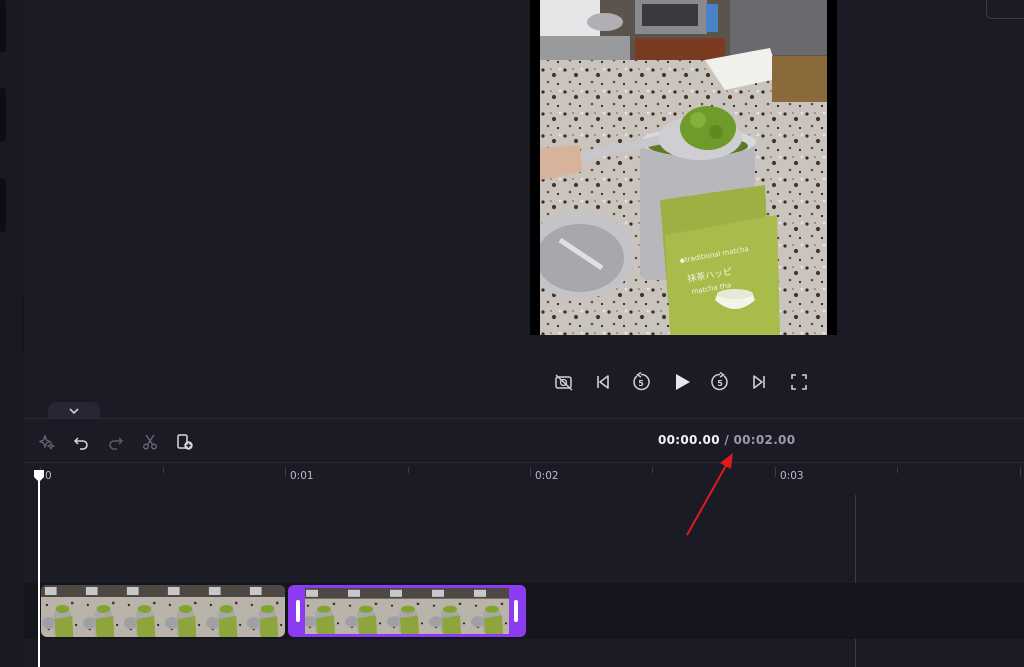  What do you see at coordinates (1005, 9) in the screenshot?
I see `preview-corner-button` at bounding box center [1005, 9].